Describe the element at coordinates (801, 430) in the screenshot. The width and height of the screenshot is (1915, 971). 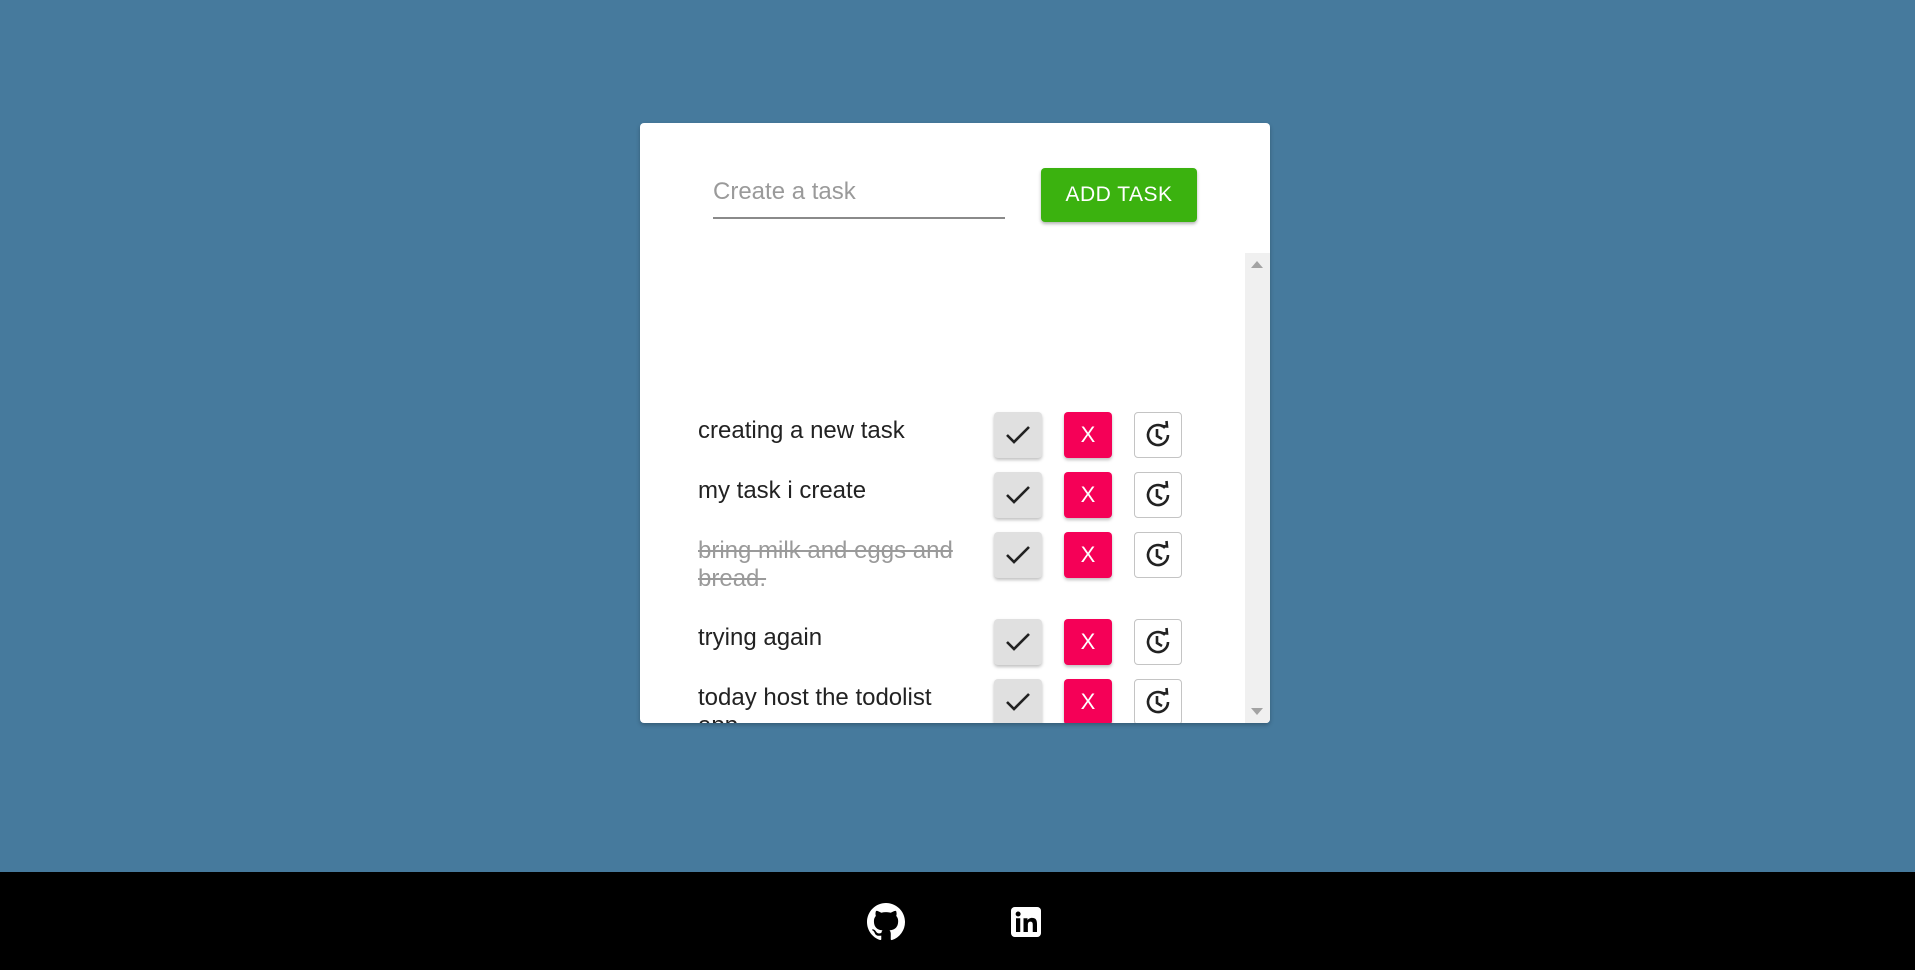
I see `task-text: creating a new task` at that location.